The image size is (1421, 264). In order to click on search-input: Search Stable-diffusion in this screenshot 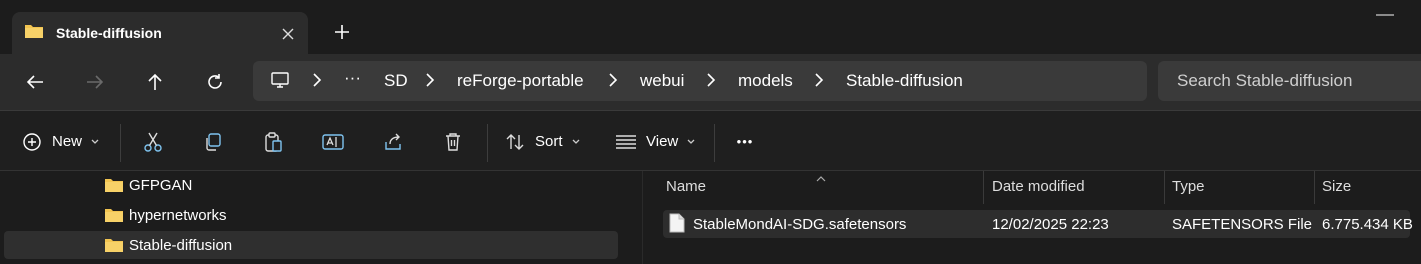, I will do `click(1264, 81)`.